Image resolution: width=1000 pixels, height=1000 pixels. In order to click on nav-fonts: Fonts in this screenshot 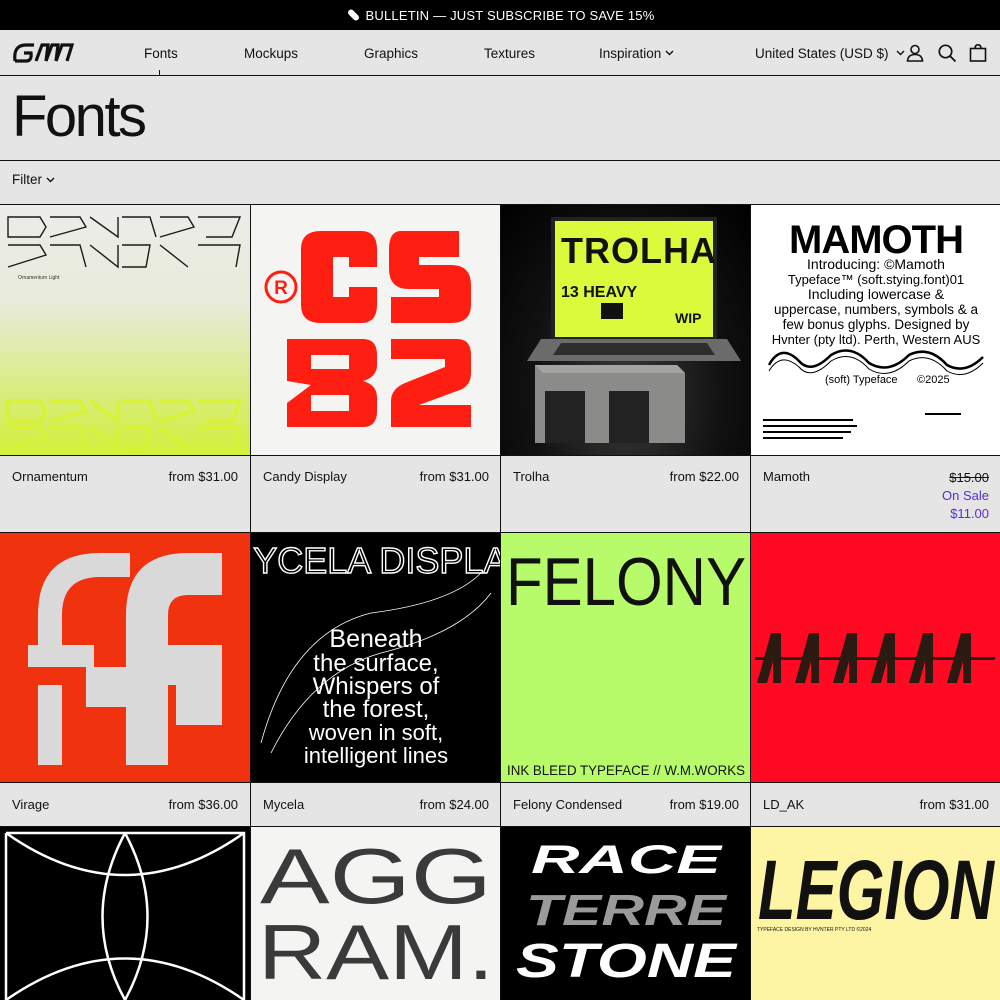, I will do `click(161, 53)`.